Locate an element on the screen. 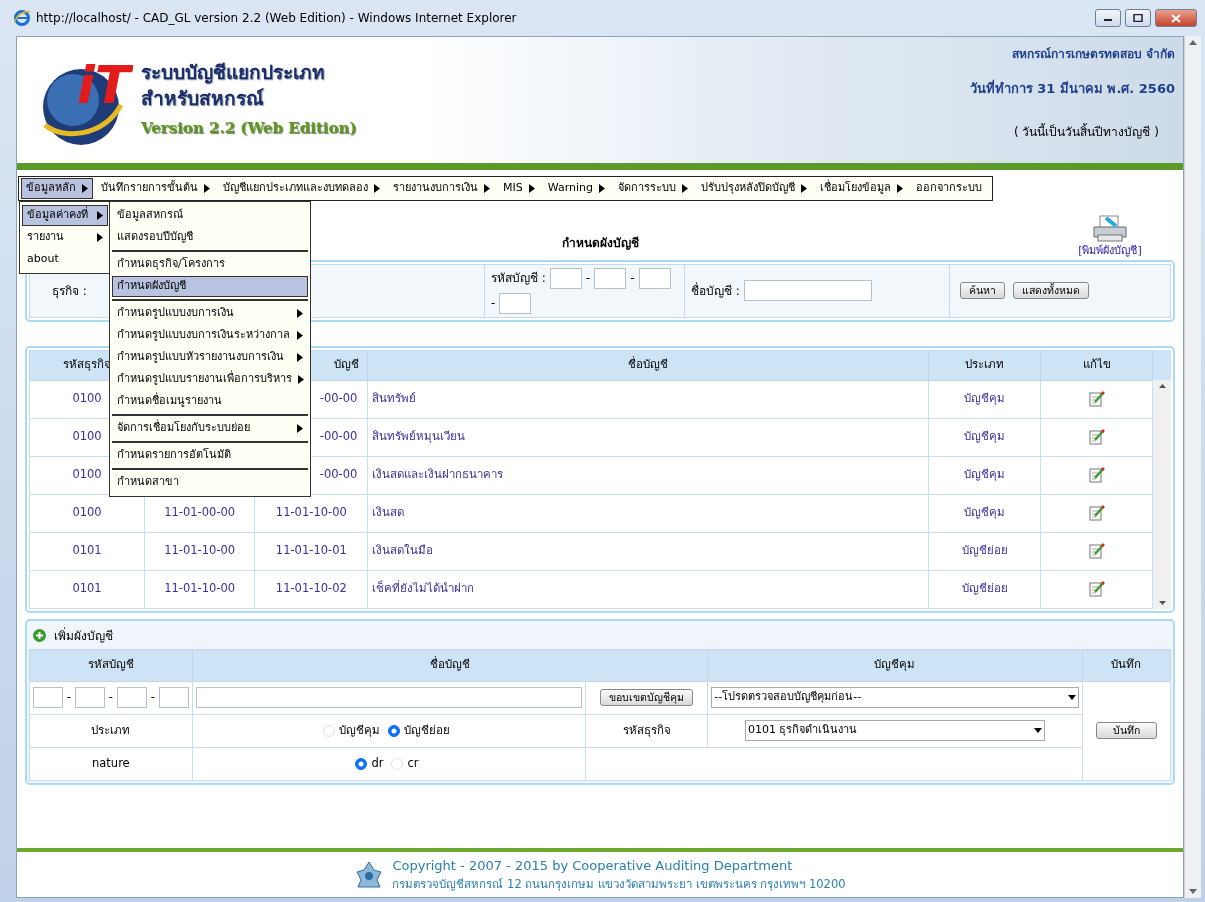 The image size is (1205, 902). section-title: เพิ่มผังบัญชี is located at coordinates (83, 635).